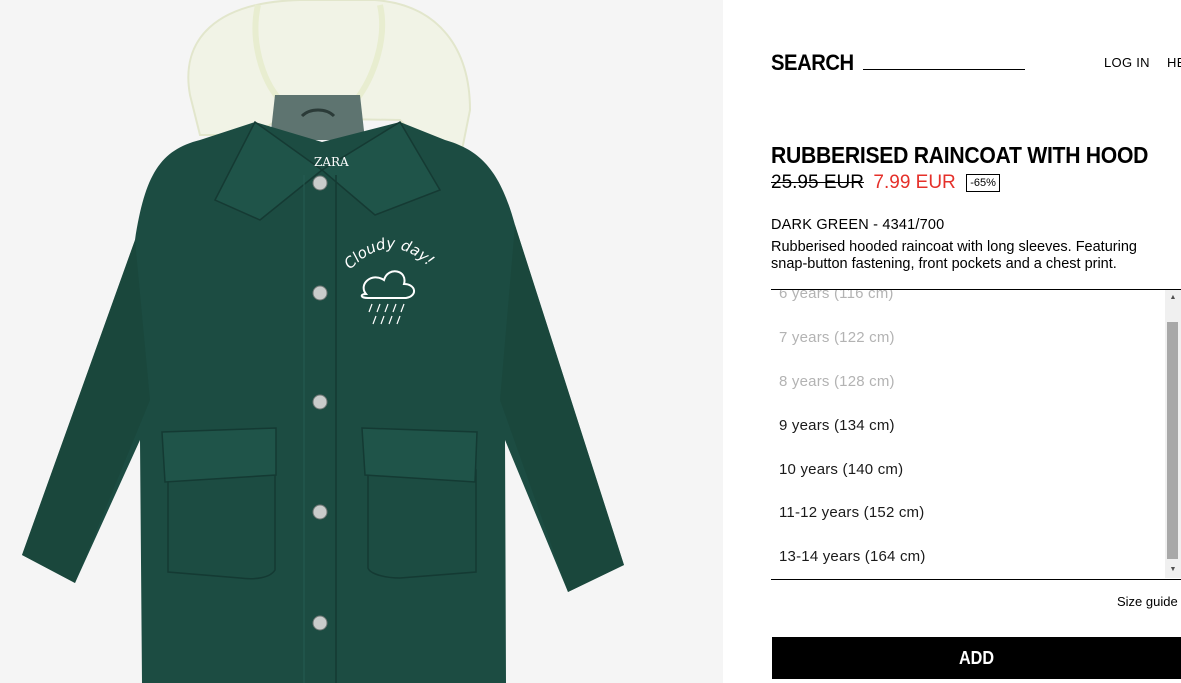 This screenshot has width=1181, height=683. What do you see at coordinates (837, 381) in the screenshot?
I see `size-option-8-years: 8 years (128 cm)` at bounding box center [837, 381].